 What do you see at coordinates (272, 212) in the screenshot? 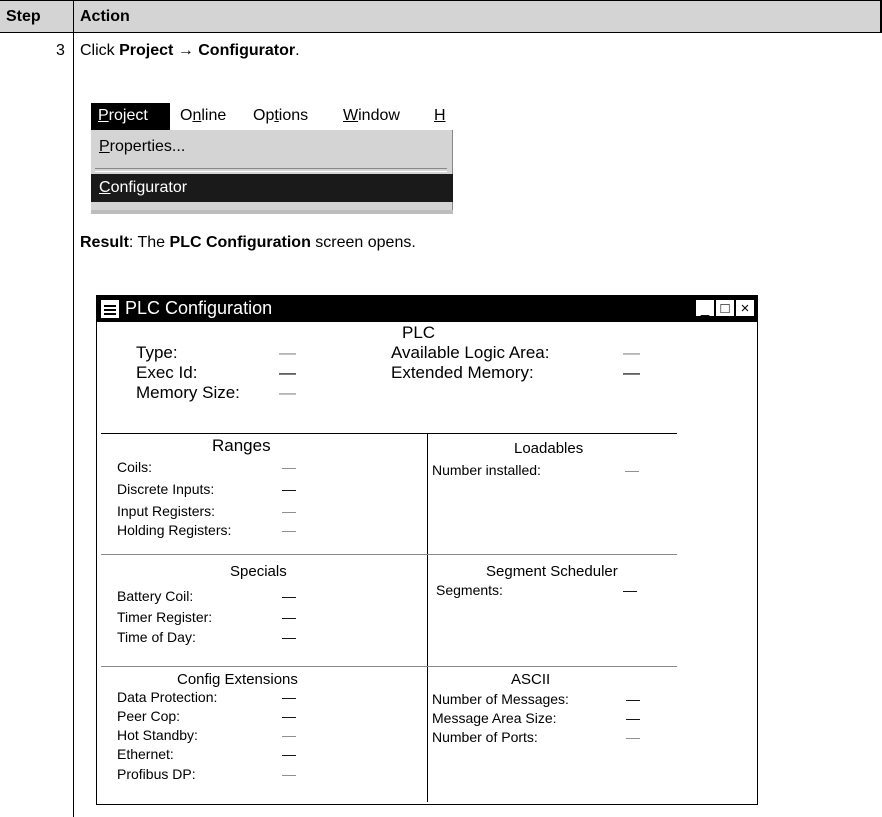
I see `dropdown-bottom-edge` at bounding box center [272, 212].